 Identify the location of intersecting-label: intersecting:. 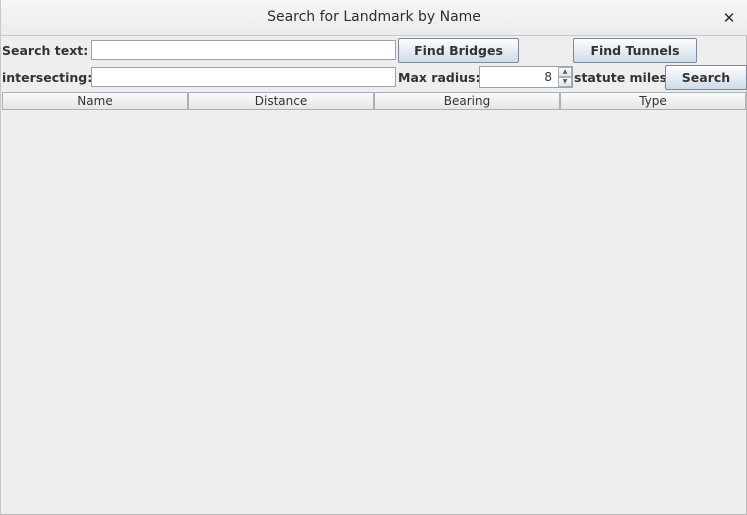
(47, 77).